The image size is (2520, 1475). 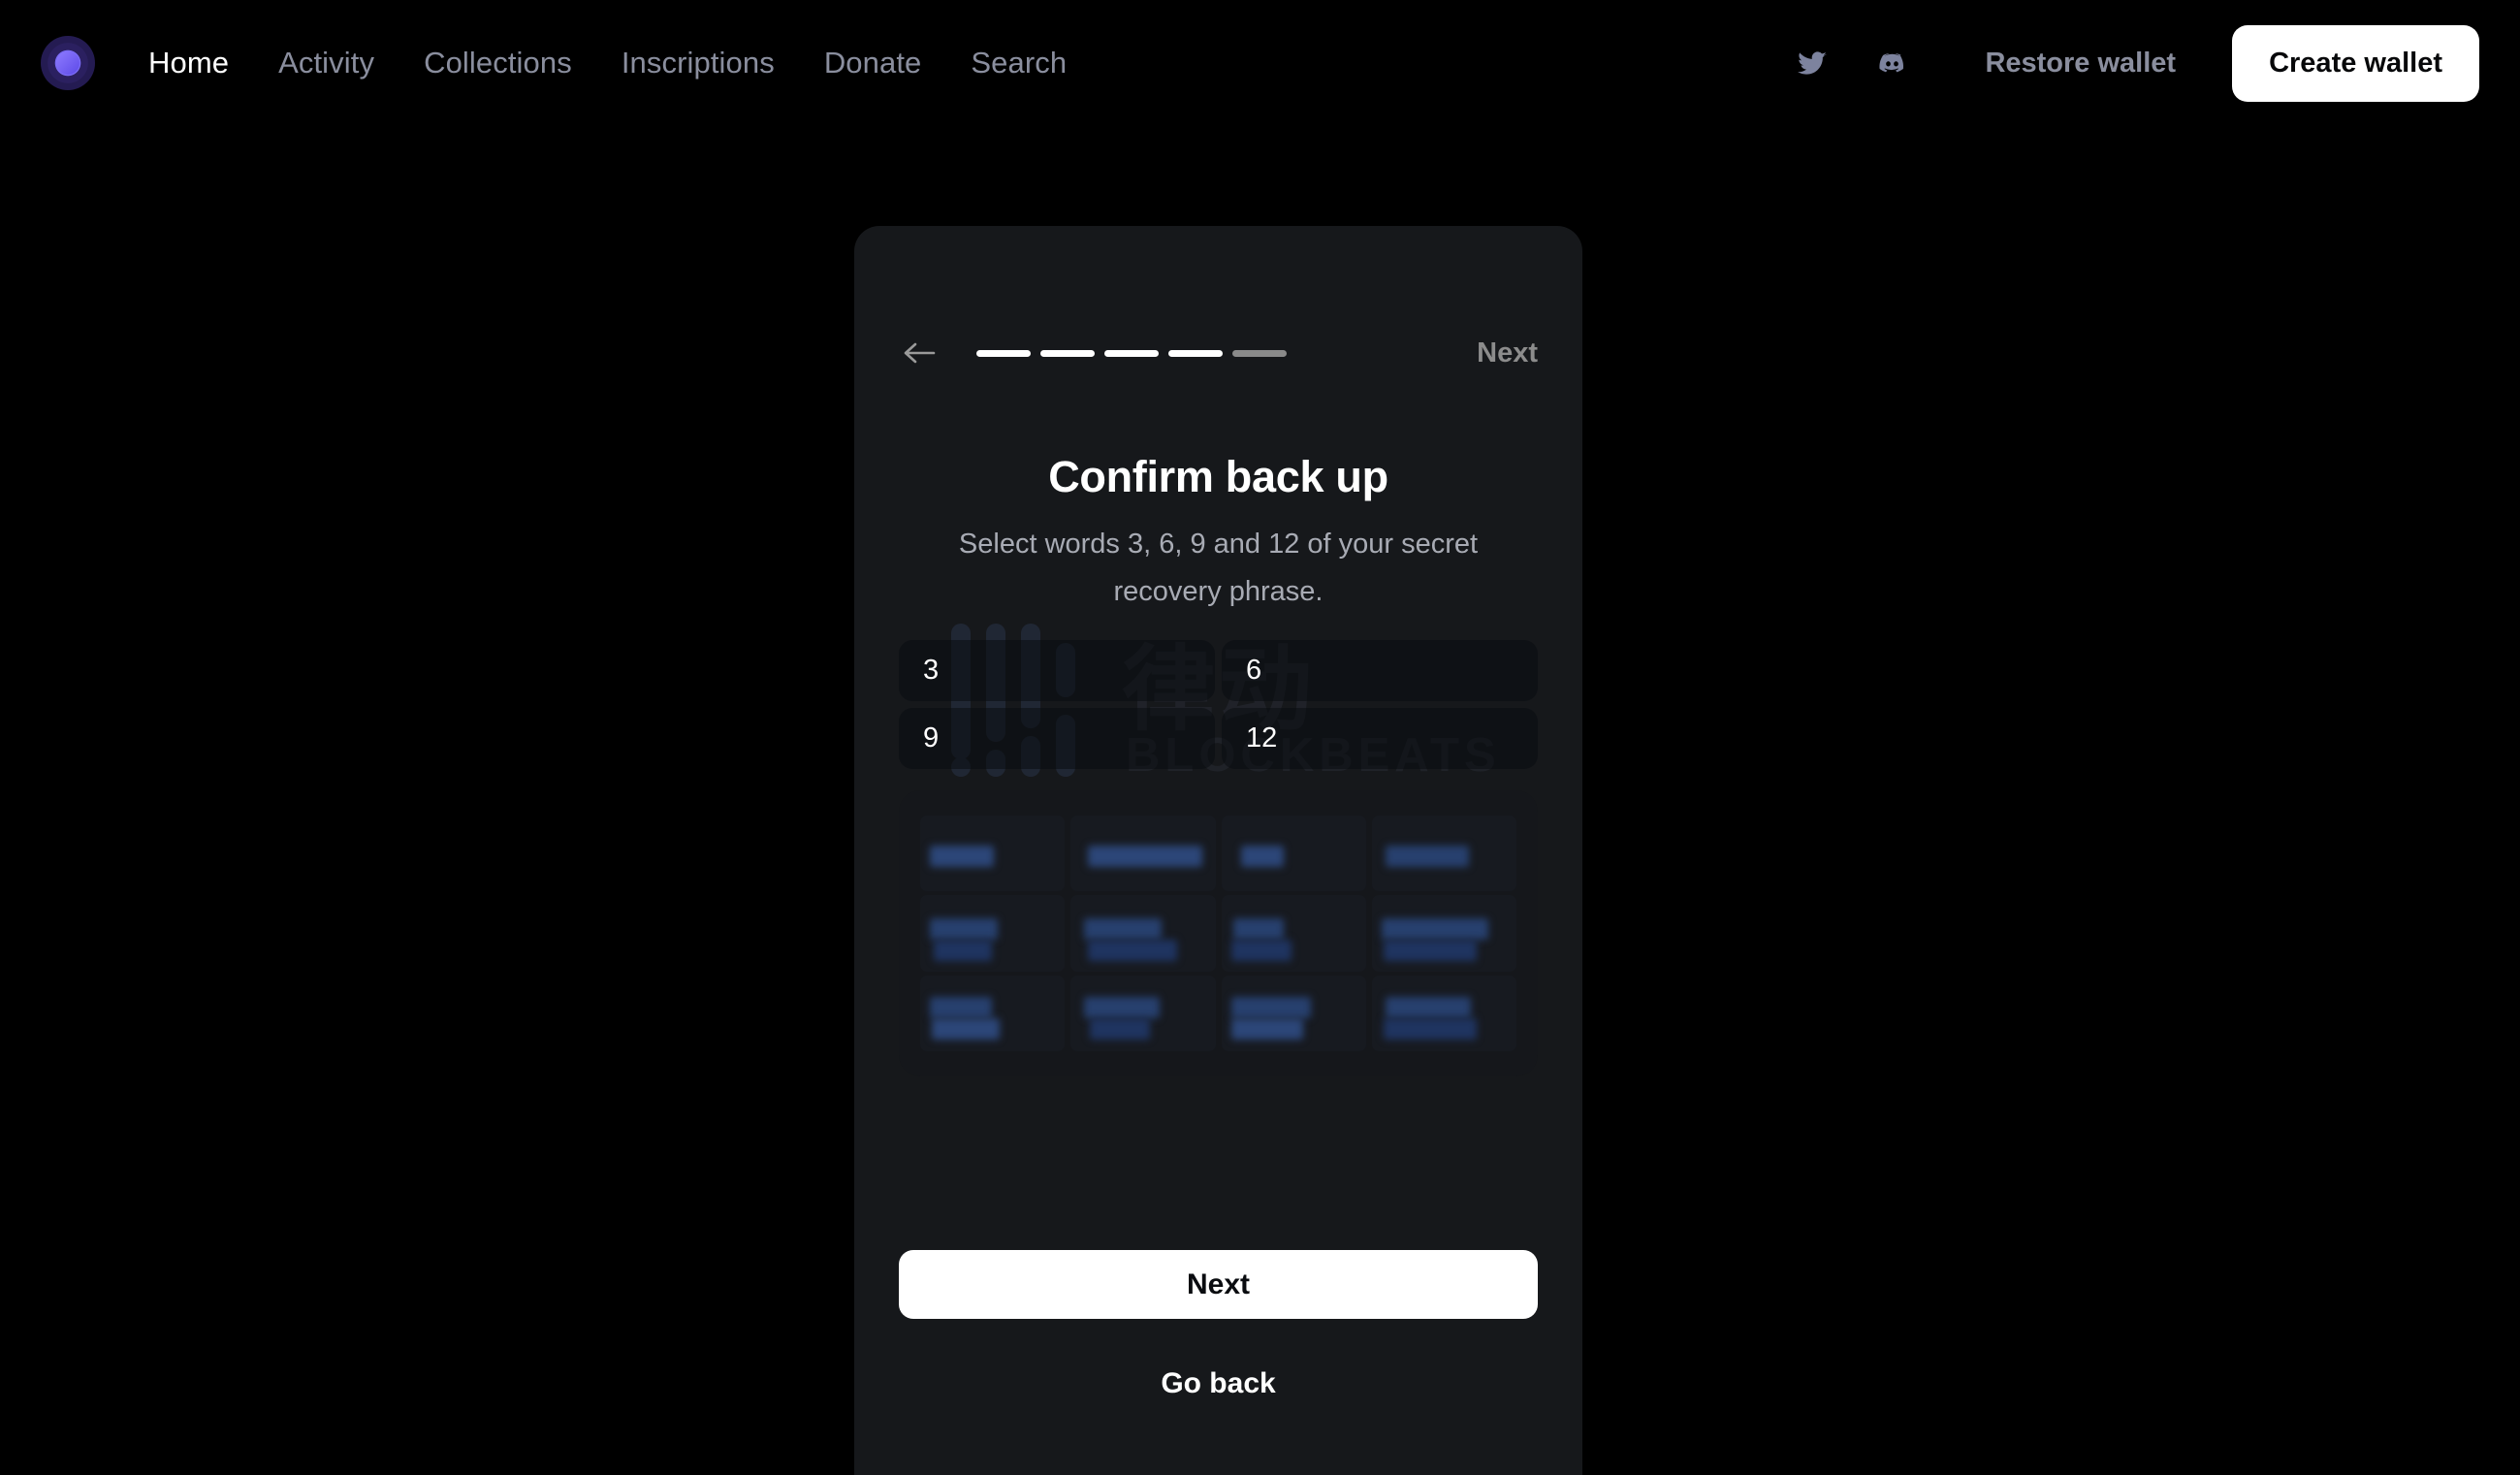 I want to click on arrow-left-icon, so click(x=920, y=353).